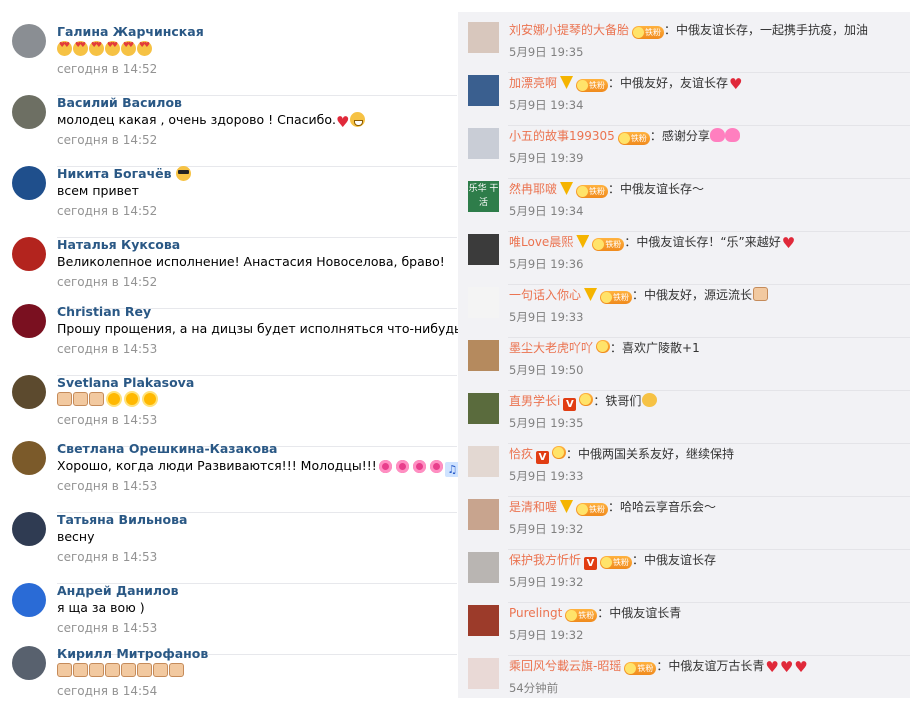 Image resolution: width=911 pixels, height=712 pixels. Describe the element at coordinates (234, 679) in the screenshot. I see `vk-comment: Кирилл Митрофанов сегодня в 14:54` at that location.